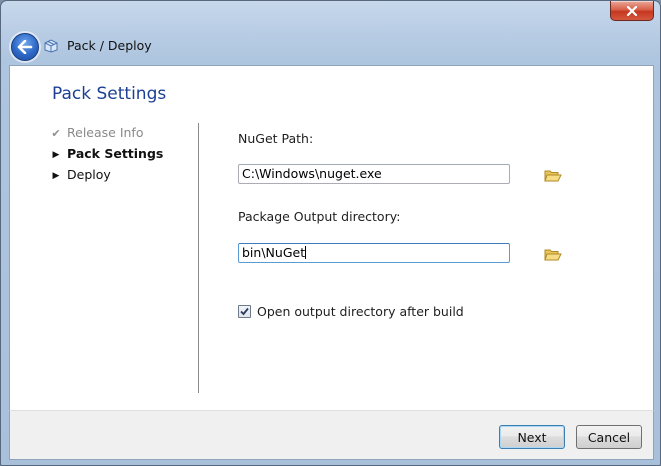  I want to click on text-caret, so click(306, 252).